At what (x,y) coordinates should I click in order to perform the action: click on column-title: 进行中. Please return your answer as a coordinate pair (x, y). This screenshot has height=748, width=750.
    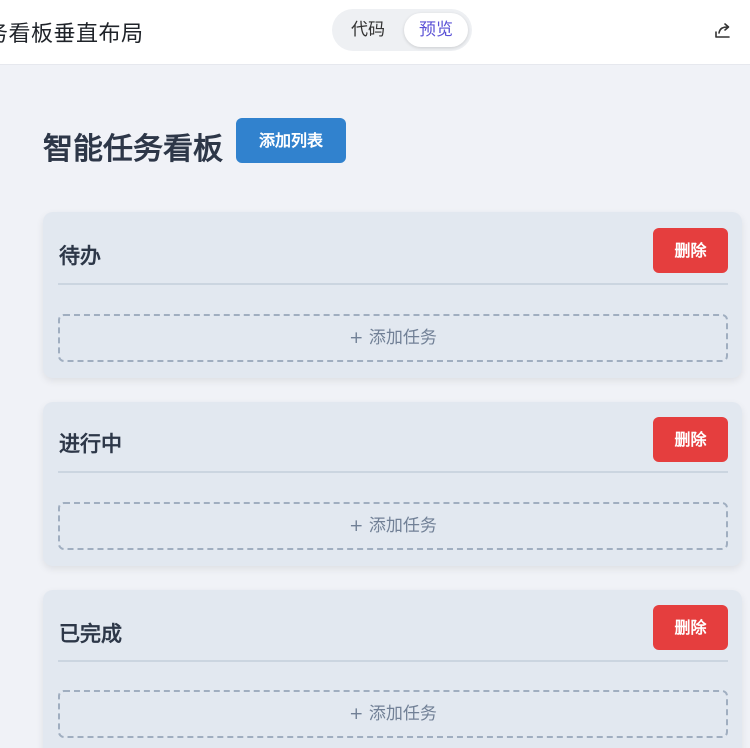
    Looking at the image, I should click on (90, 444).